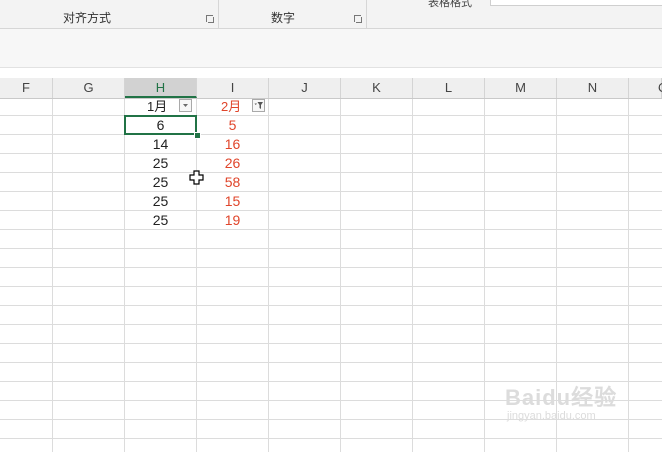 The width and height of the screenshot is (662, 452). I want to click on cell-i5: 58, so click(232, 182).